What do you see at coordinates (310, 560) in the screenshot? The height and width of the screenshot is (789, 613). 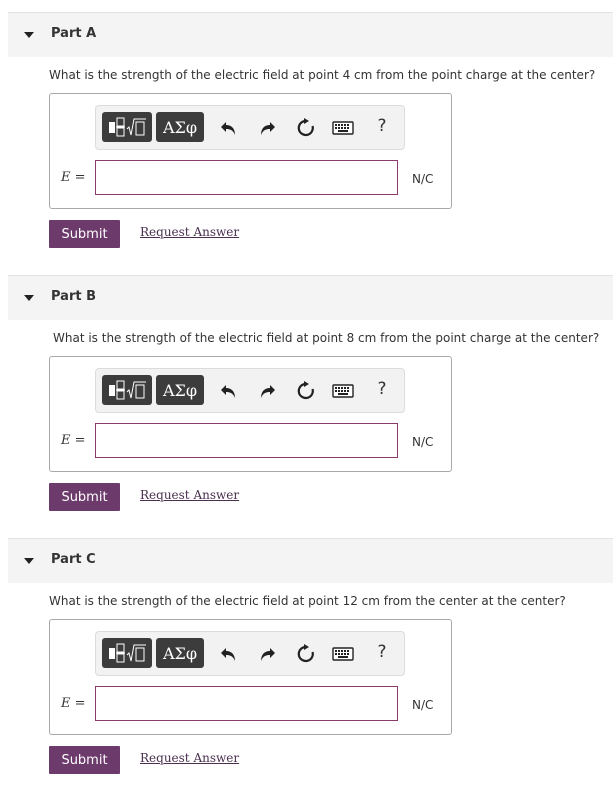 I see `part-c-header: Part C` at bounding box center [310, 560].